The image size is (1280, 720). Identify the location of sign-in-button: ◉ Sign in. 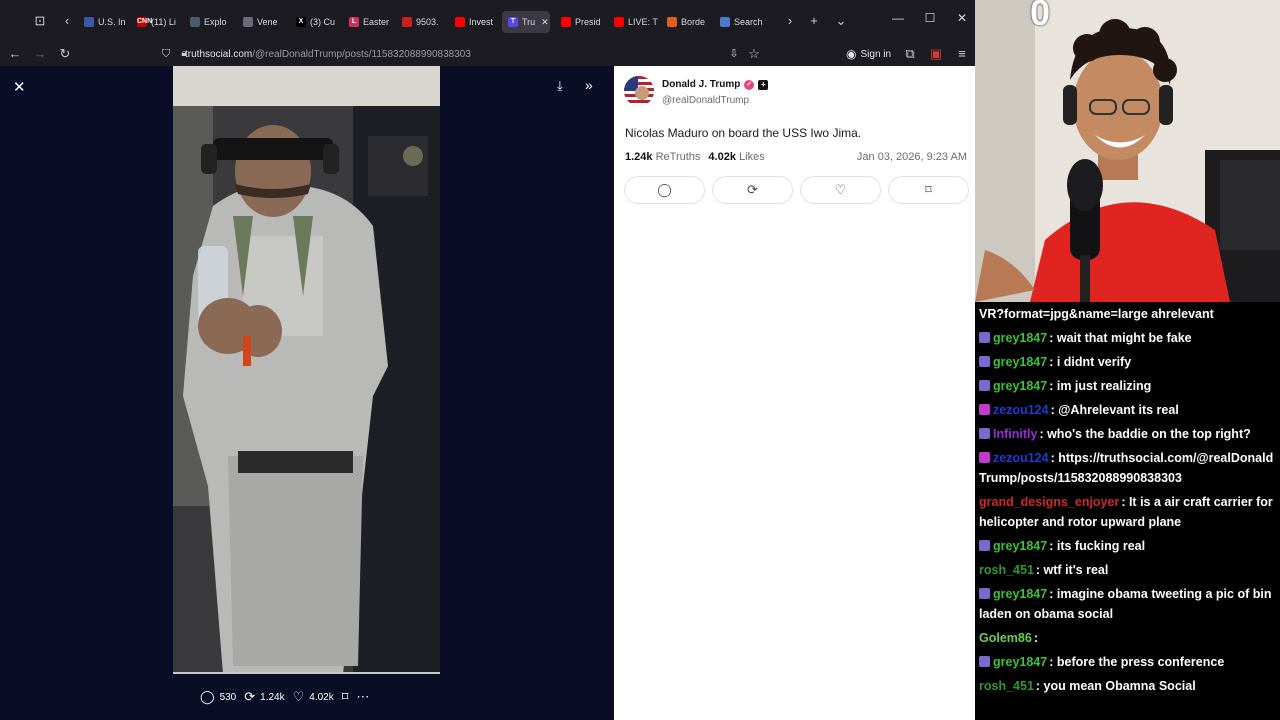
(868, 54).